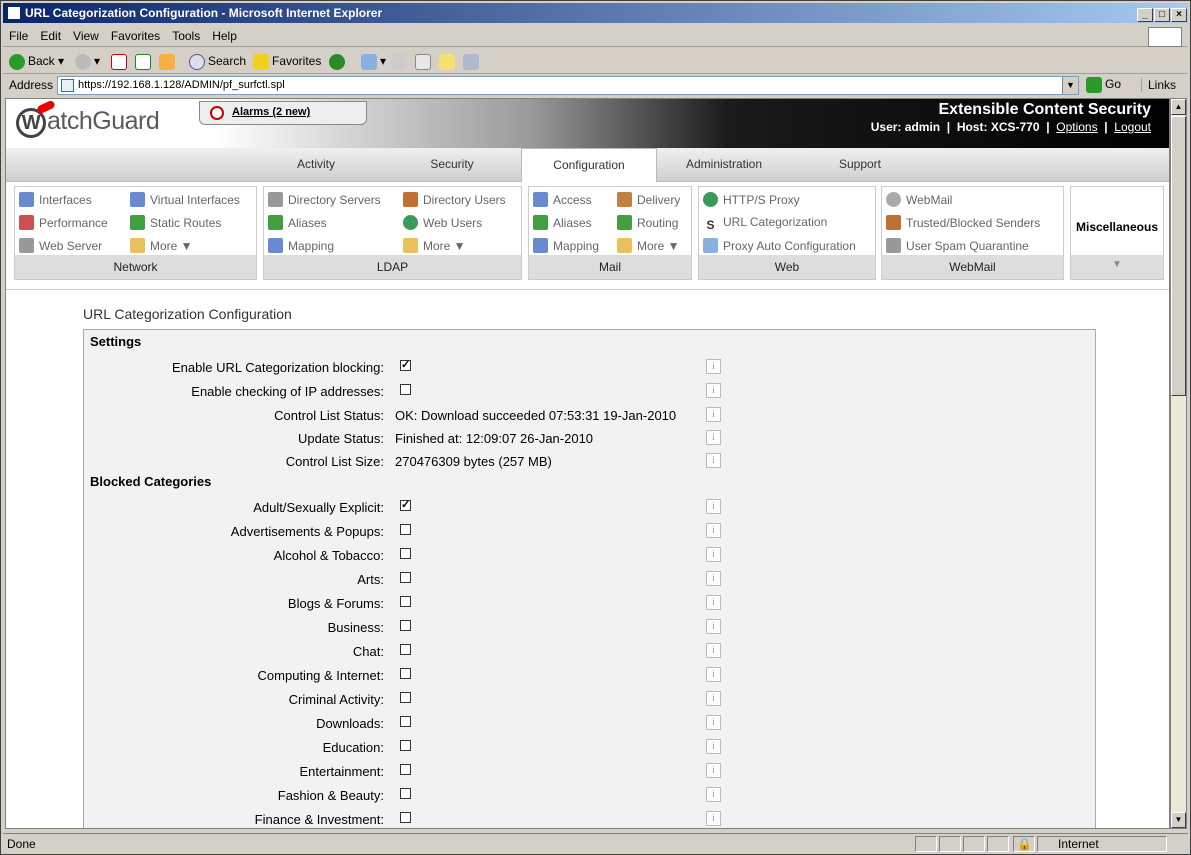 Image resolution: width=1191 pixels, height=855 pixels. What do you see at coordinates (648, 245) in the screenshot?
I see `nav-mail-more: More ▼` at bounding box center [648, 245].